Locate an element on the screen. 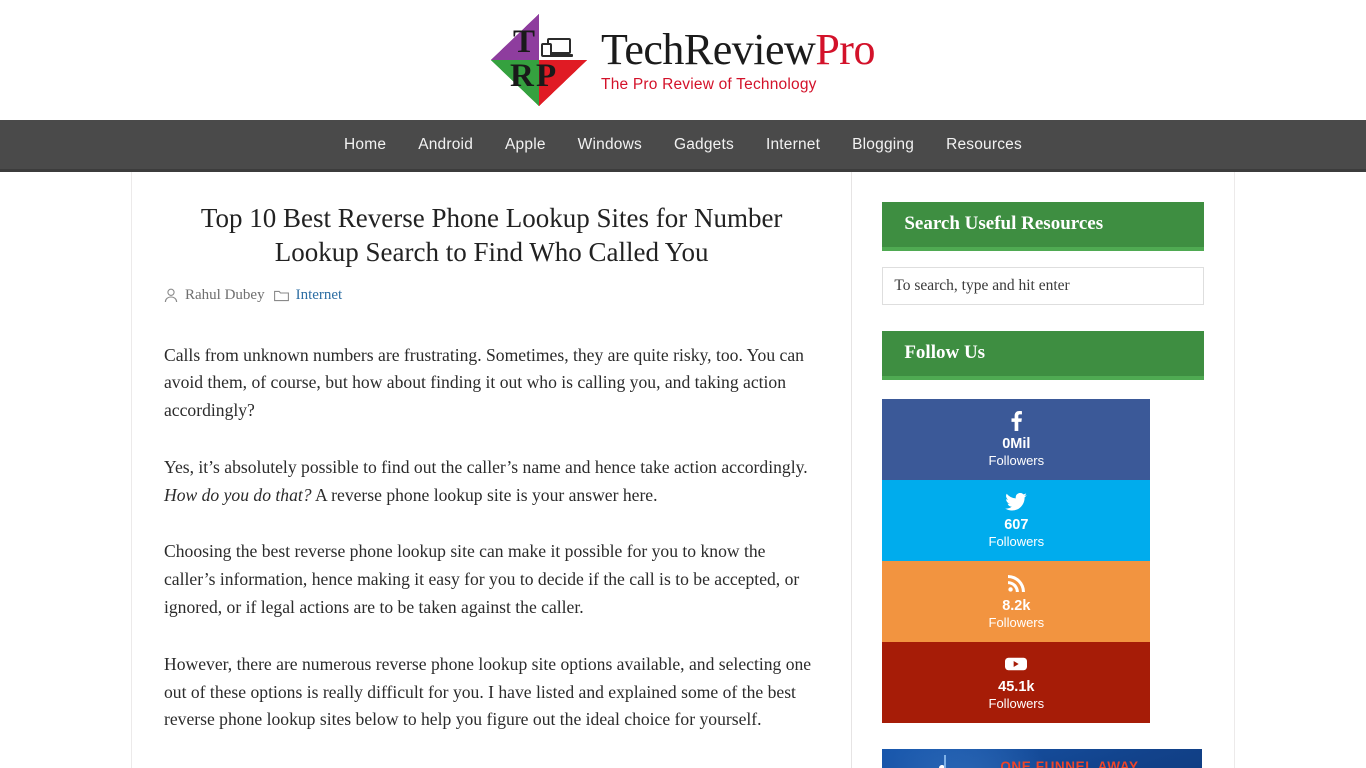 The height and width of the screenshot is (768, 1366). logo-tagline: The Pro Review of Technology is located at coordinates (709, 84).